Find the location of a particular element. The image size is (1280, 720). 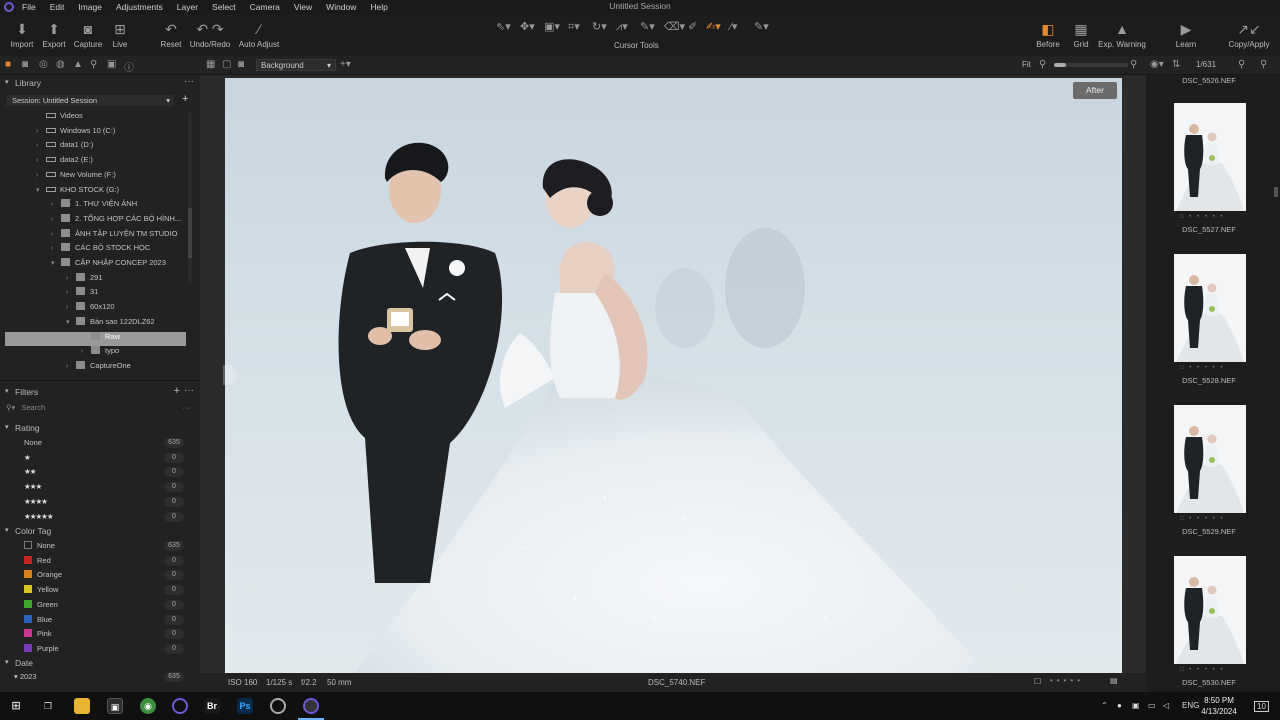

reset-button: ↶ Reset is located at coordinates (171, 33).